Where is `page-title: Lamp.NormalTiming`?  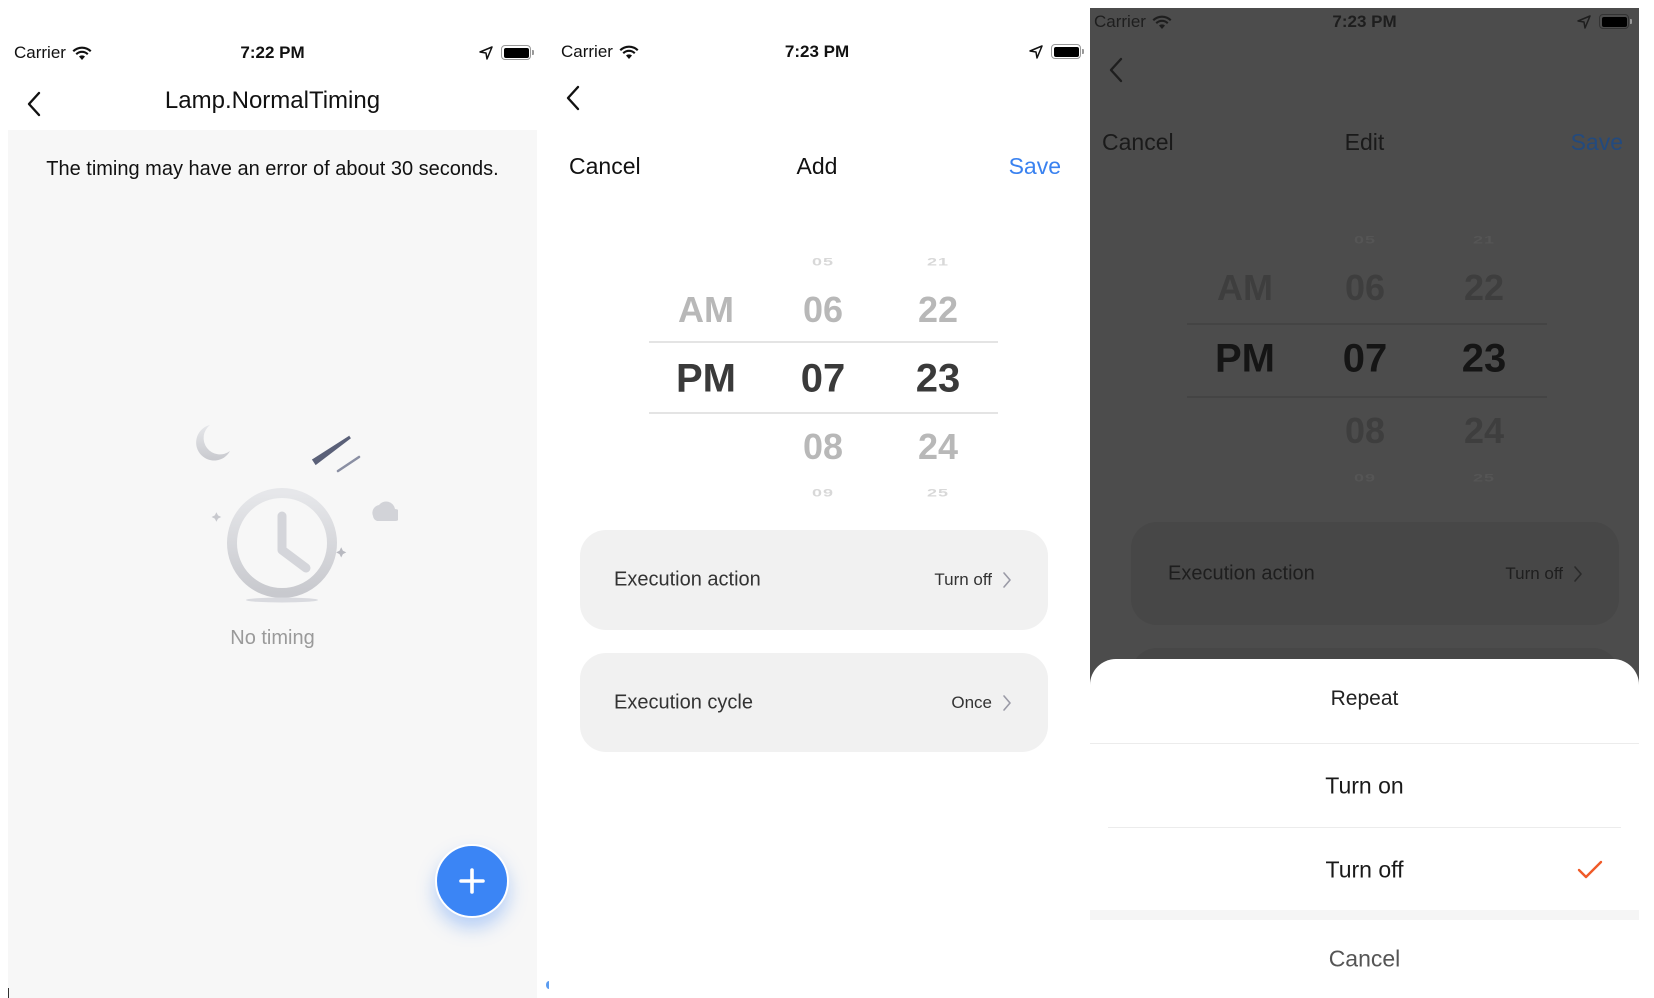 page-title: Lamp.NormalTiming is located at coordinates (272, 100).